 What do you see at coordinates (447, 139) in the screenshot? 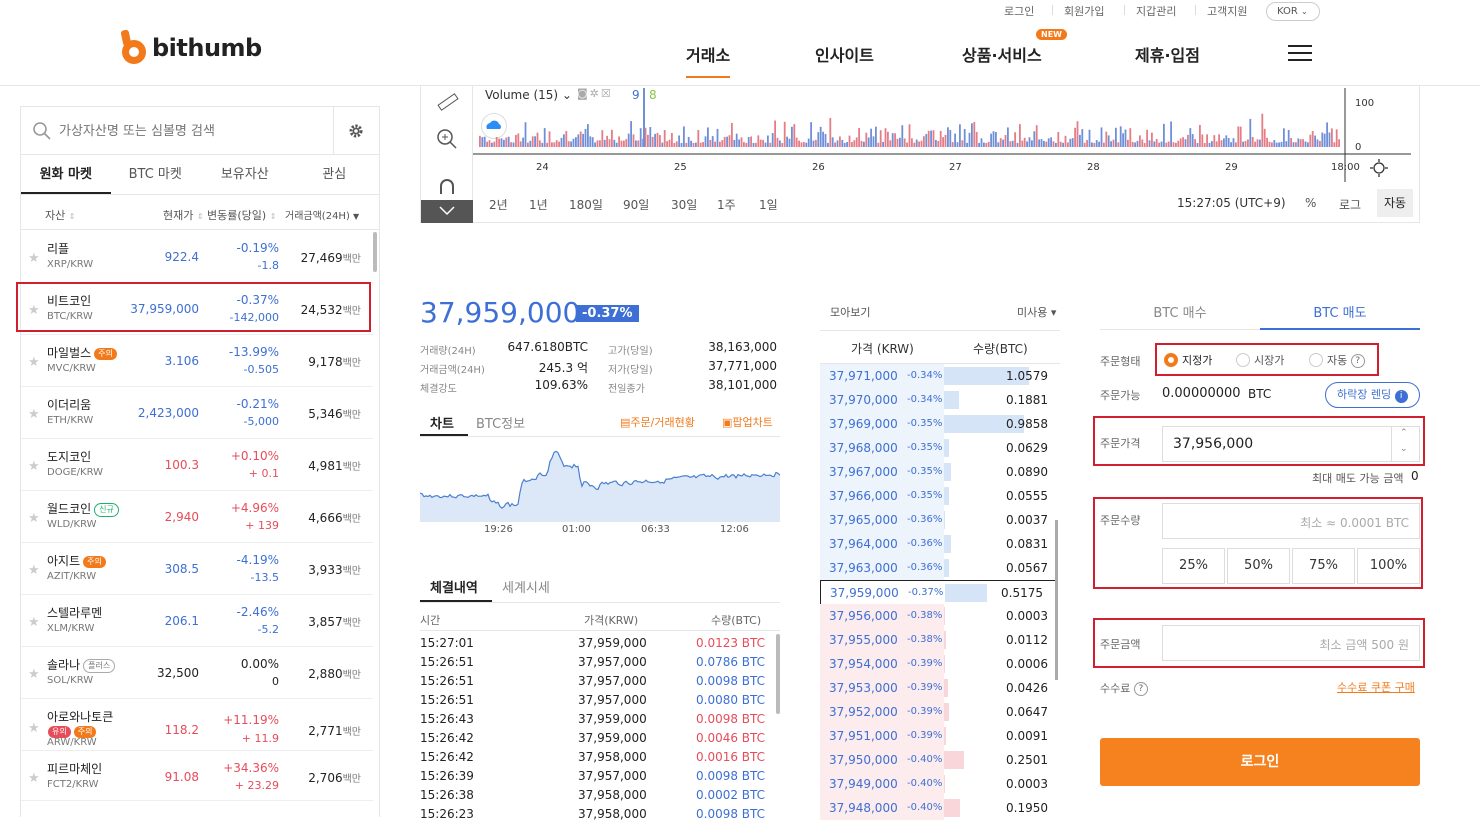
I see `zoom-icon` at bounding box center [447, 139].